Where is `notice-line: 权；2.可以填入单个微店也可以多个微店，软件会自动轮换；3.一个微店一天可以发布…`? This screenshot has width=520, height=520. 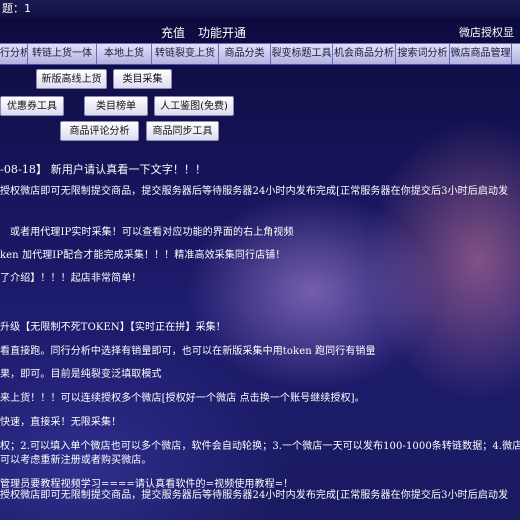 notice-line: 权；2.可以填入单个微店也可以多个微店，软件会自动轮换；3.一个微店一天可以发布… is located at coordinates (260, 446).